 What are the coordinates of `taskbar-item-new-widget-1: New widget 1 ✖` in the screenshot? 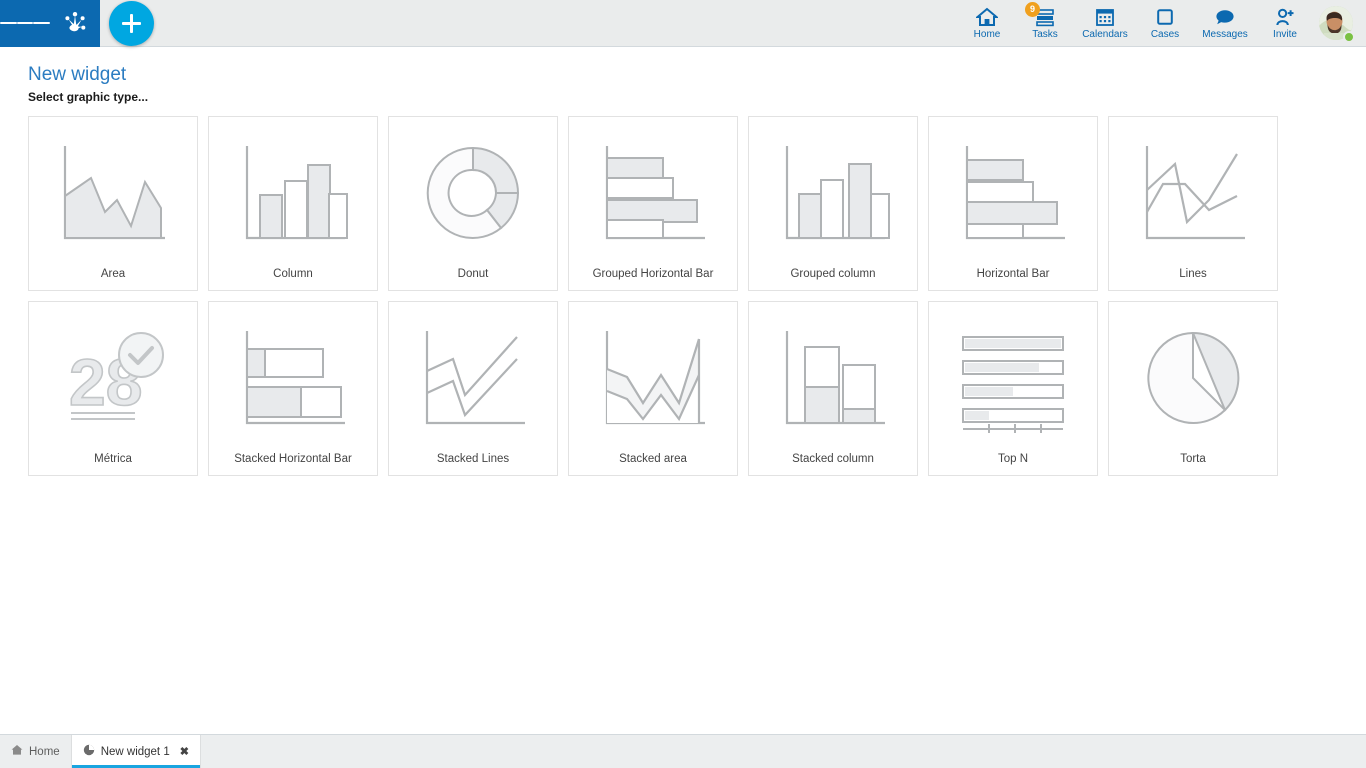 It's located at (136, 751).